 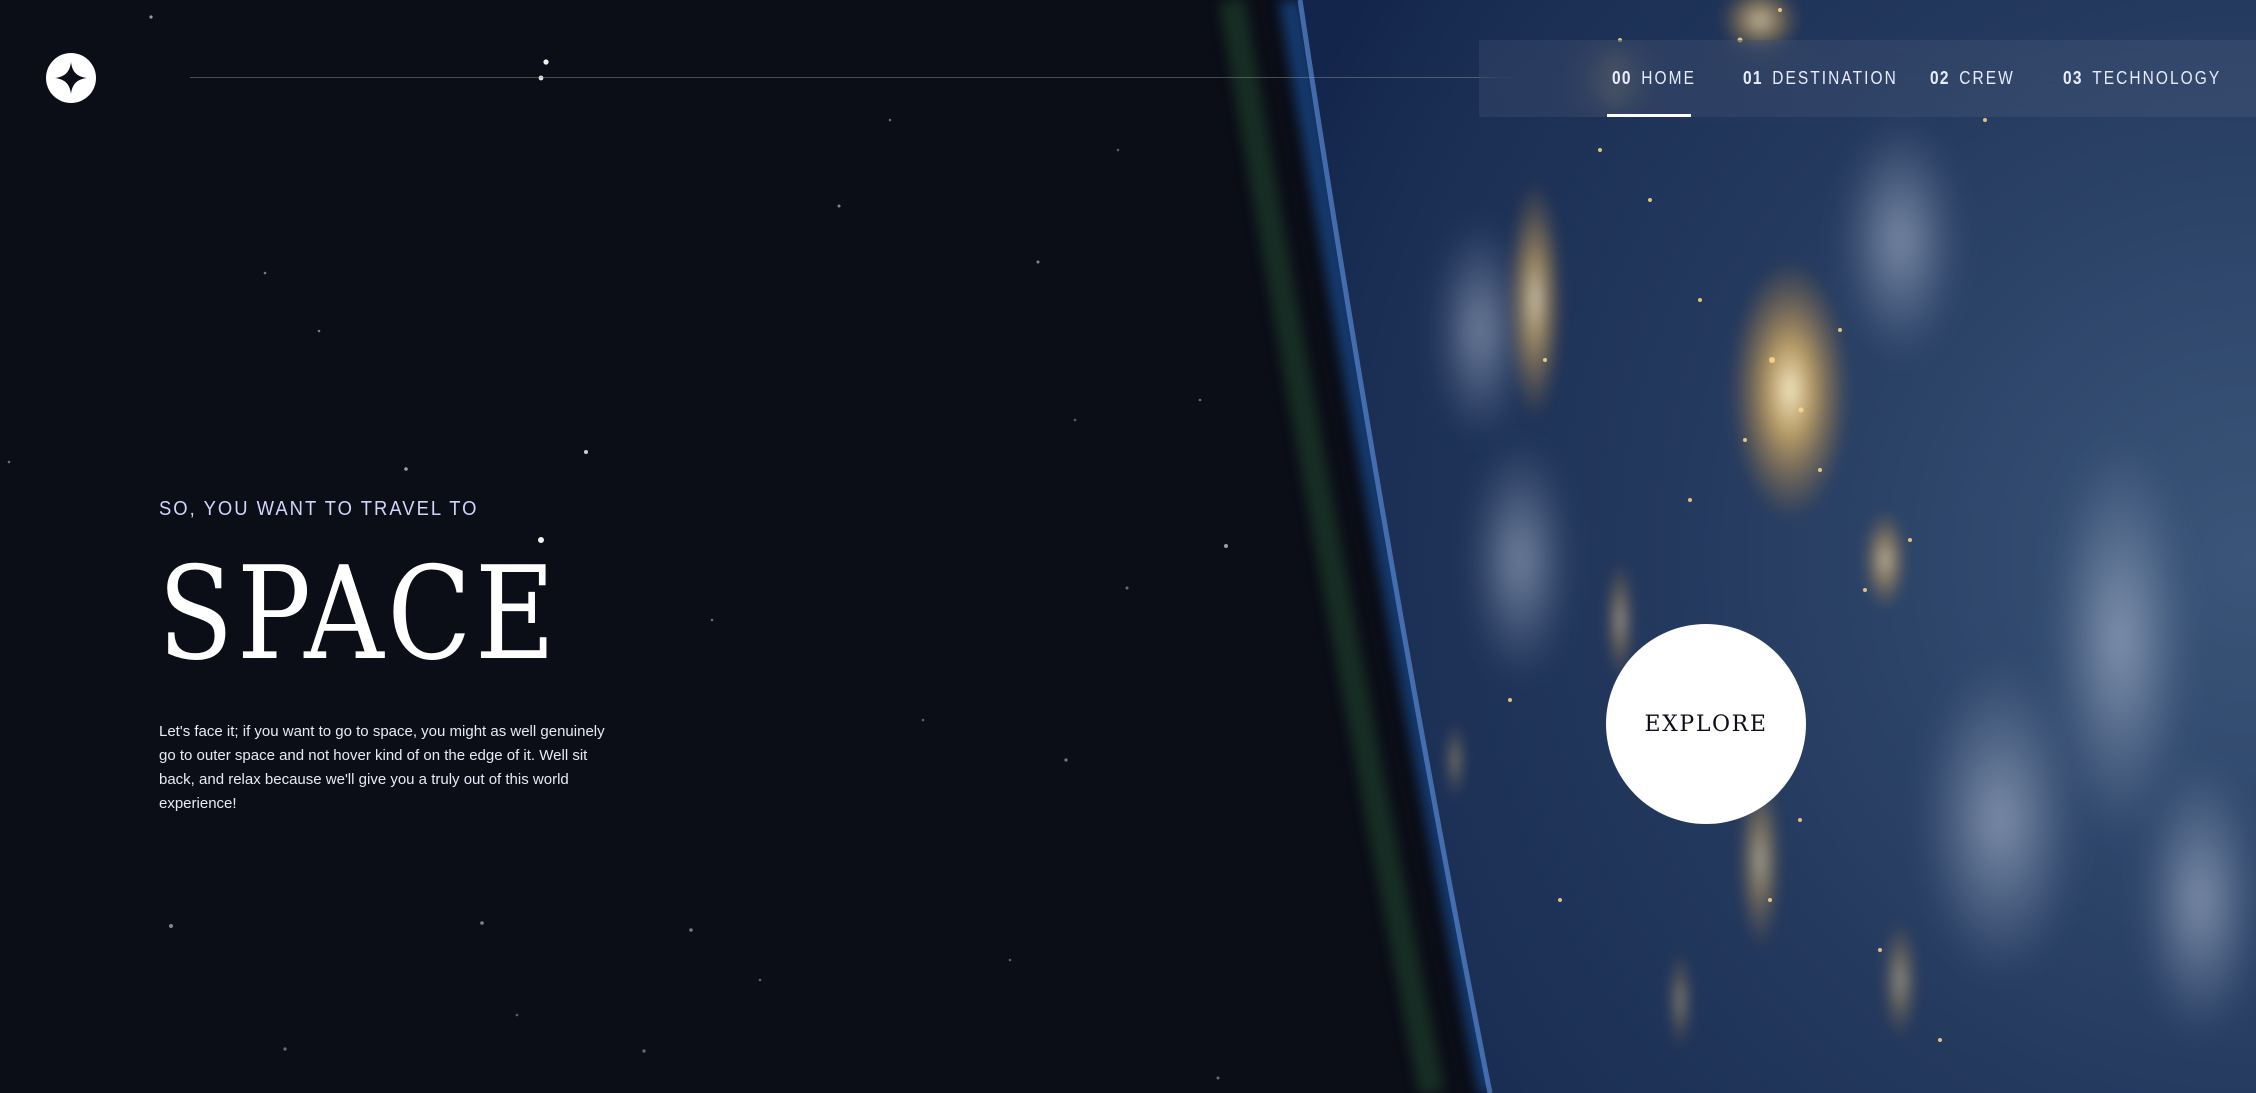 What do you see at coordinates (71, 78) in the screenshot?
I see `star-compass-icon` at bounding box center [71, 78].